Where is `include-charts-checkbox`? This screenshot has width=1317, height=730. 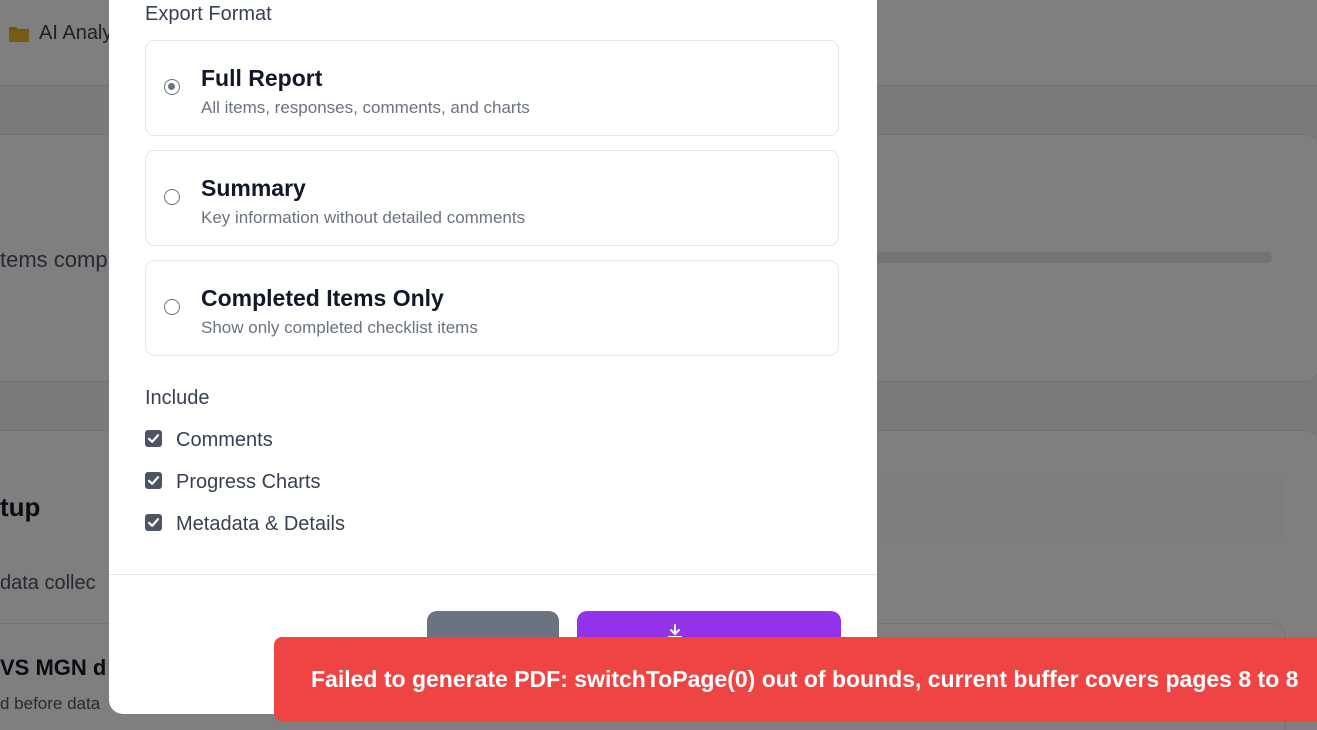 include-charts-checkbox is located at coordinates (153, 480).